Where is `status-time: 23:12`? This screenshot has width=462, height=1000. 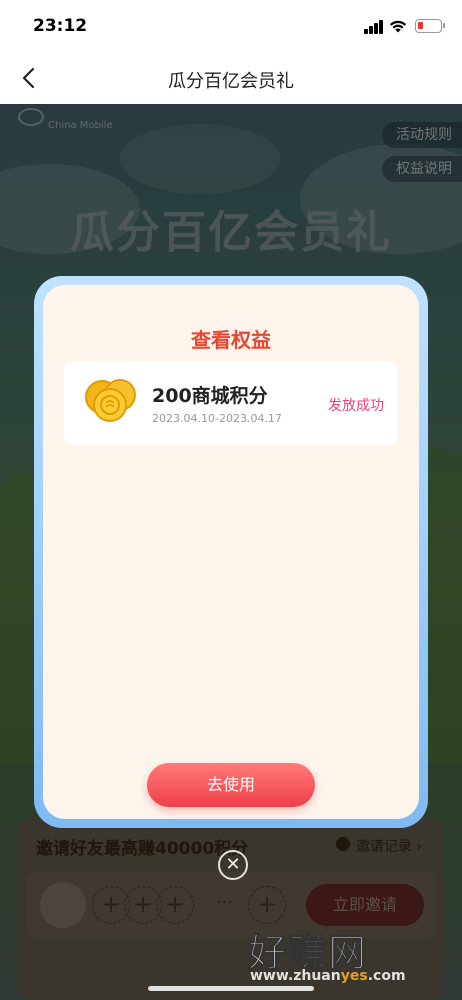 status-time: 23:12 is located at coordinates (60, 26).